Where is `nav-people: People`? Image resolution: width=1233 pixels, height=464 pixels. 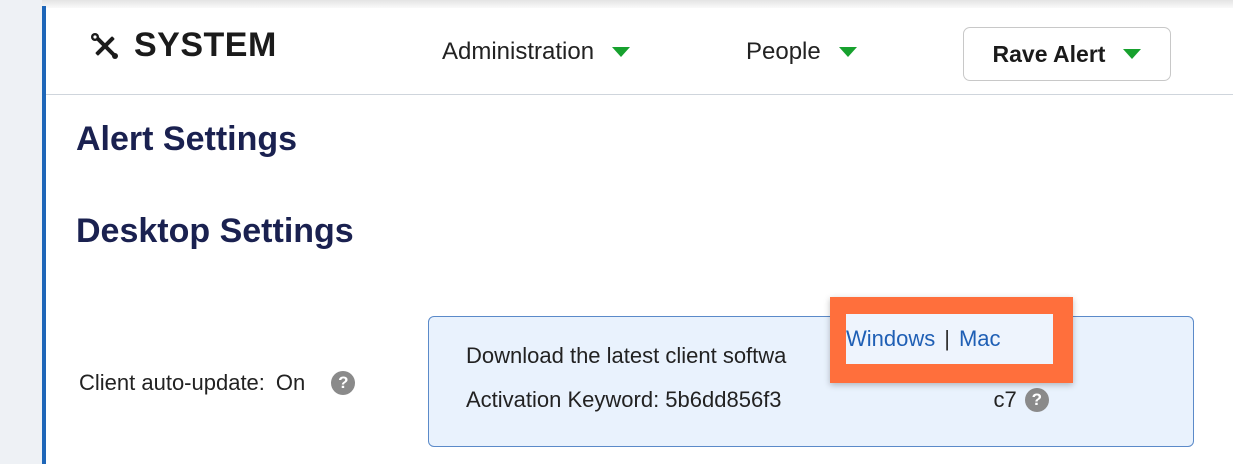 nav-people: People is located at coordinates (801, 52).